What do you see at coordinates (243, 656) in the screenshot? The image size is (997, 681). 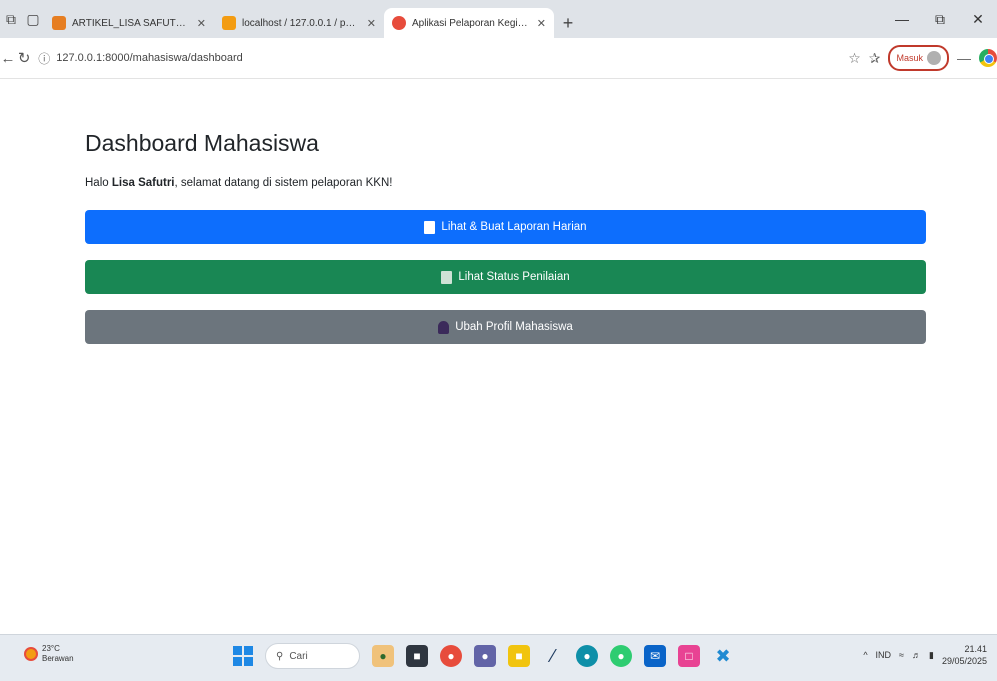 I see `windows-start-icon` at bounding box center [243, 656].